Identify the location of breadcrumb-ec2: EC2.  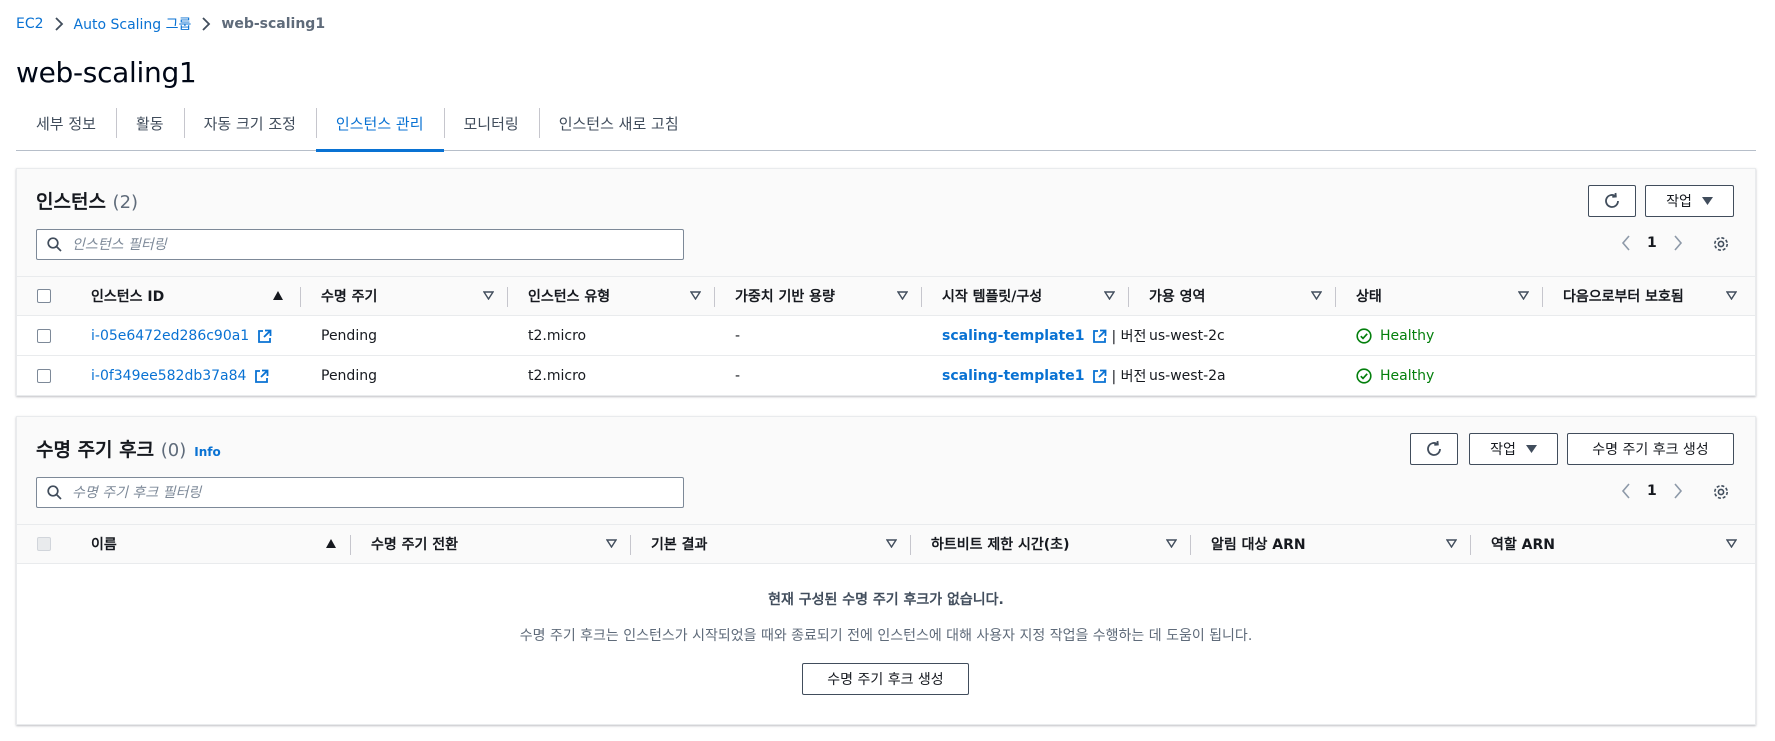
(30, 24).